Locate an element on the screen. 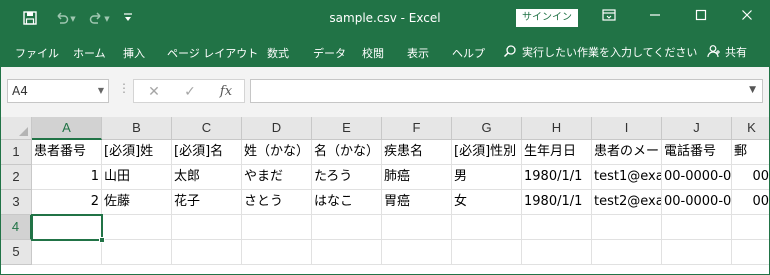 The image size is (770, 275). tab-file: ファイル is located at coordinates (37, 53).